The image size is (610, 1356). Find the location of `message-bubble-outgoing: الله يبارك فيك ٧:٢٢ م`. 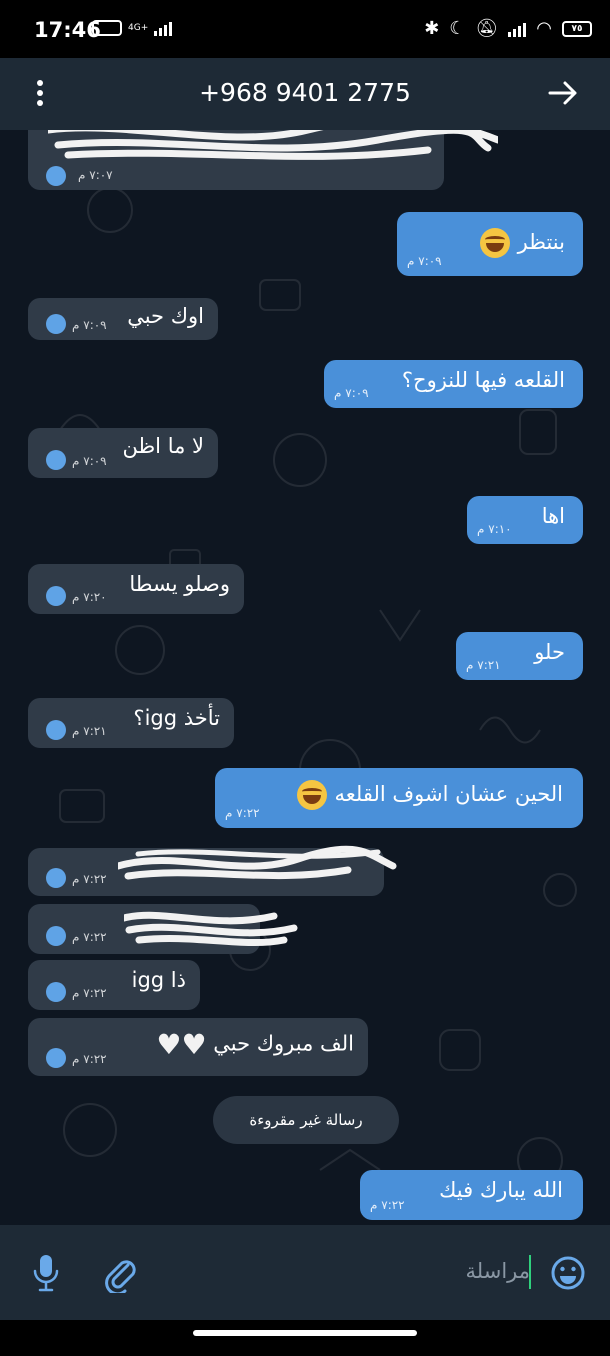

message-bubble-outgoing: الله يبارك فيك ٧:٢٢ م is located at coordinates (471, 1195).